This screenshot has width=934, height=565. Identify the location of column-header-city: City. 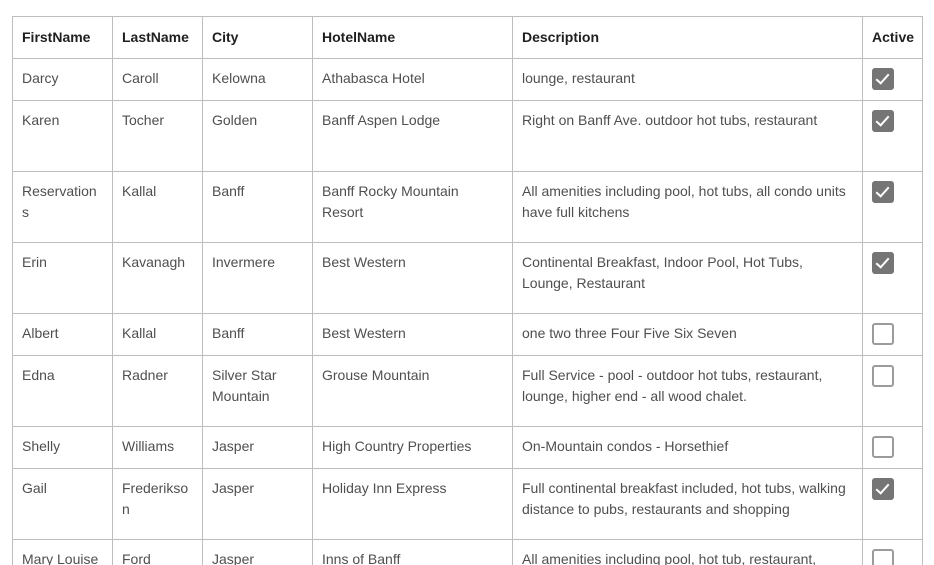
(257, 37).